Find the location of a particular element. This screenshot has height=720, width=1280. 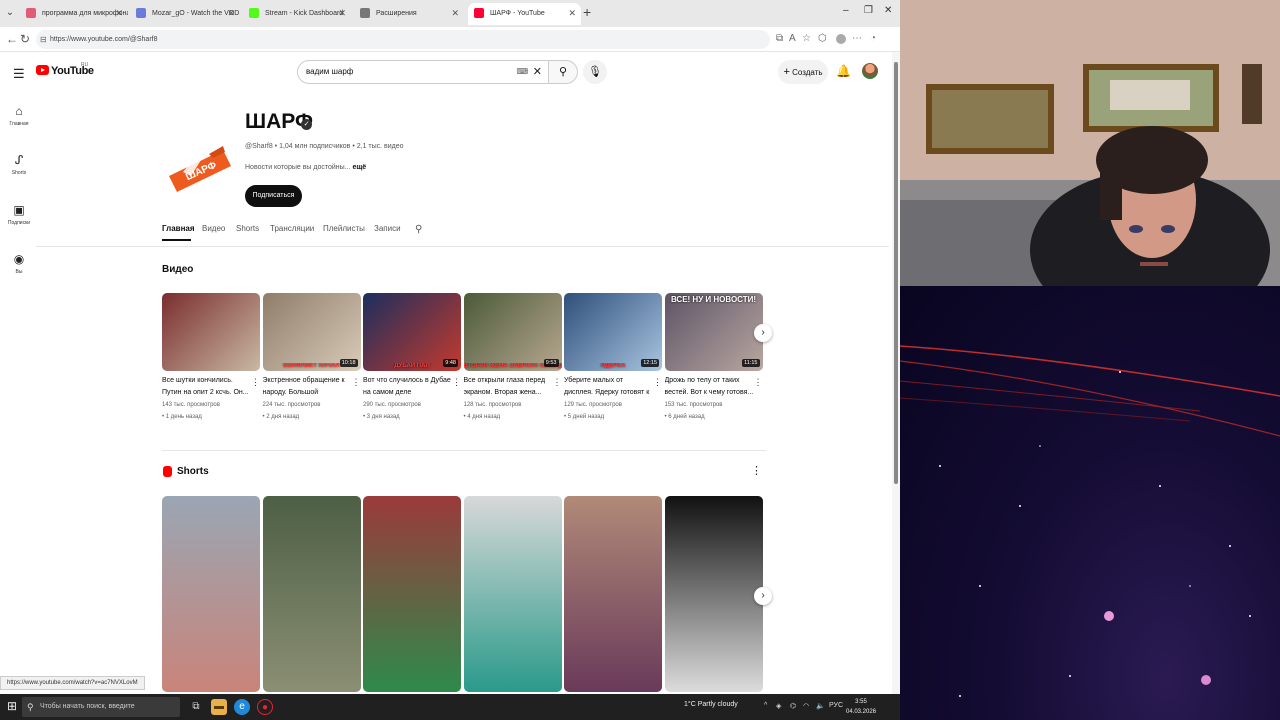

videos-section-title: Видео is located at coordinates (177, 269).